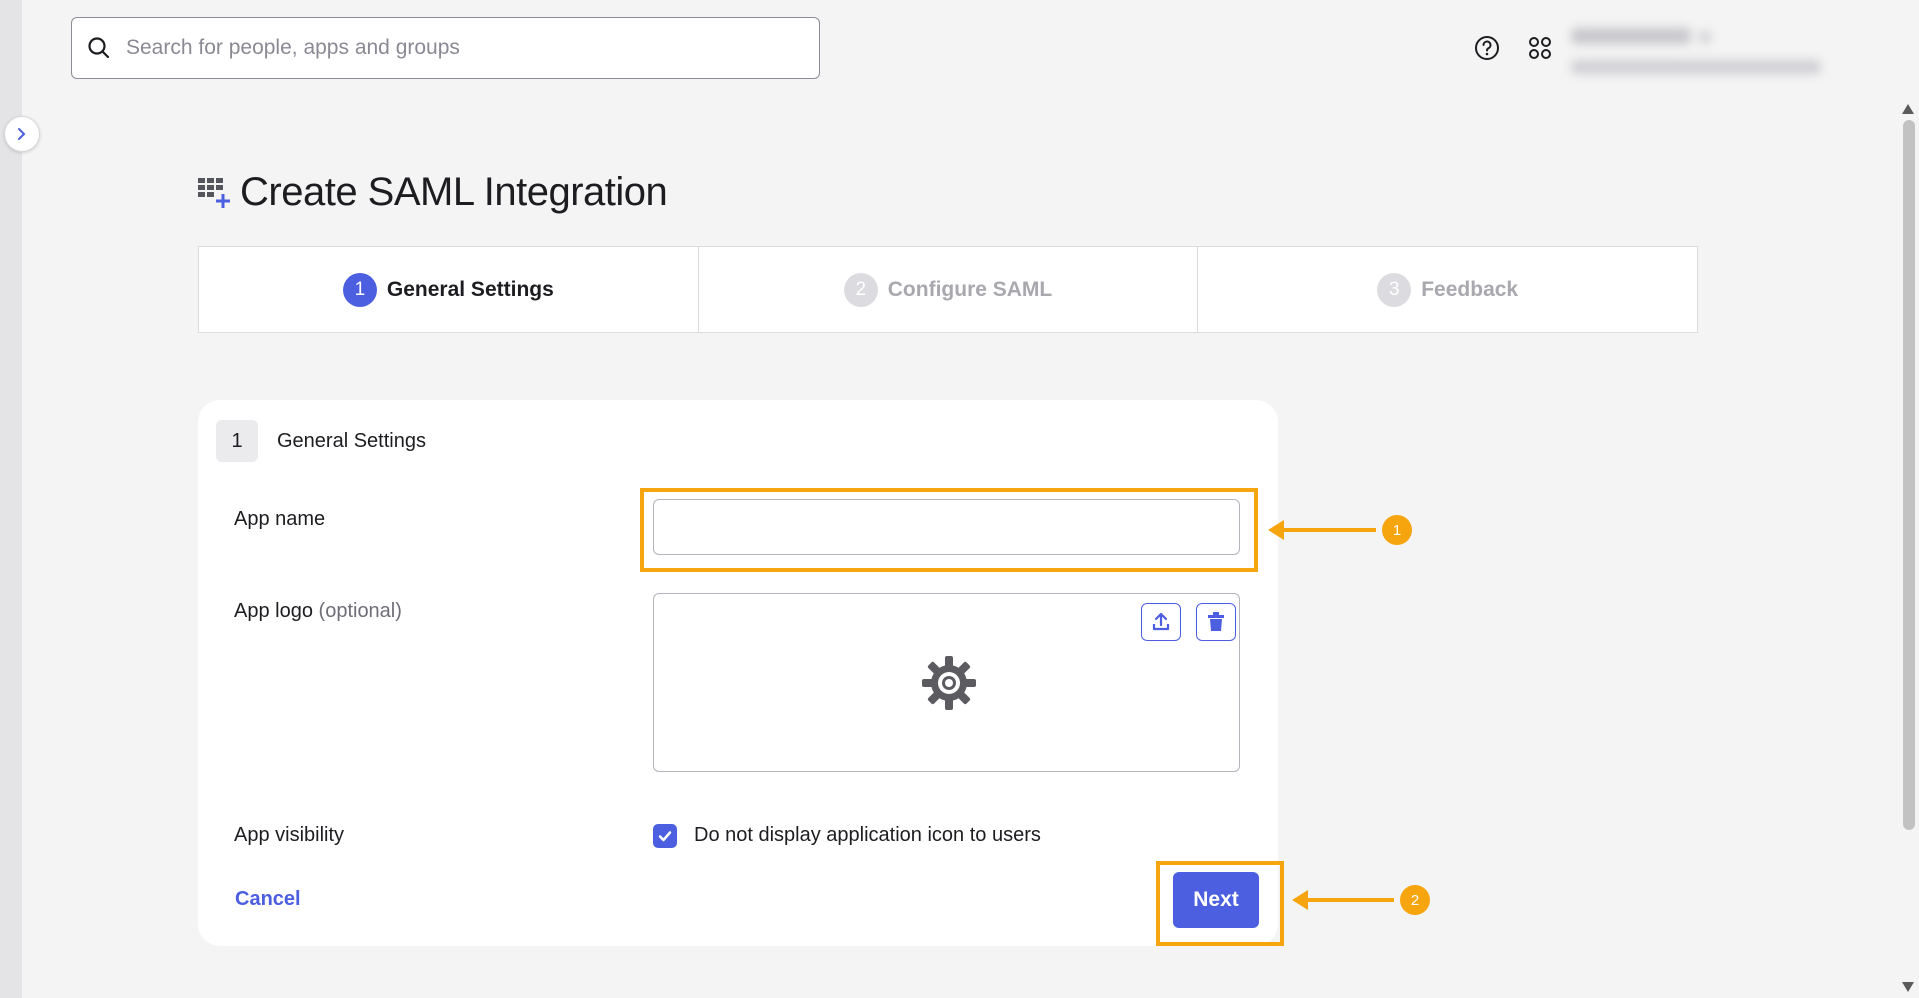  I want to click on app-name-label: App name, so click(280, 519).